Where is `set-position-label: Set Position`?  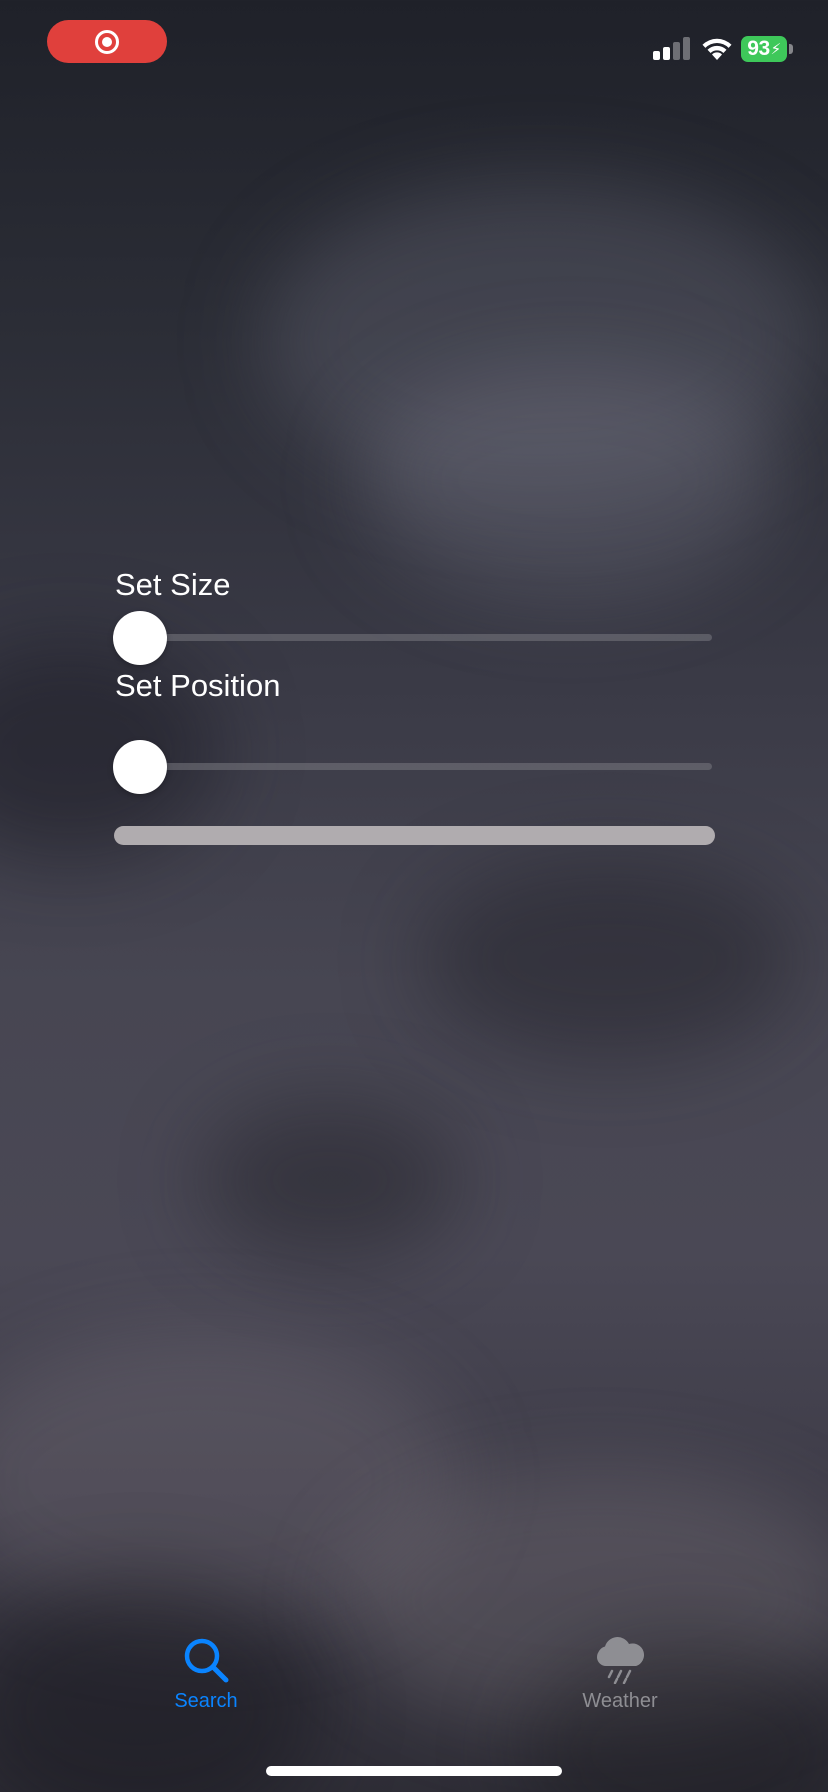 set-position-label: Set Position is located at coordinates (198, 685).